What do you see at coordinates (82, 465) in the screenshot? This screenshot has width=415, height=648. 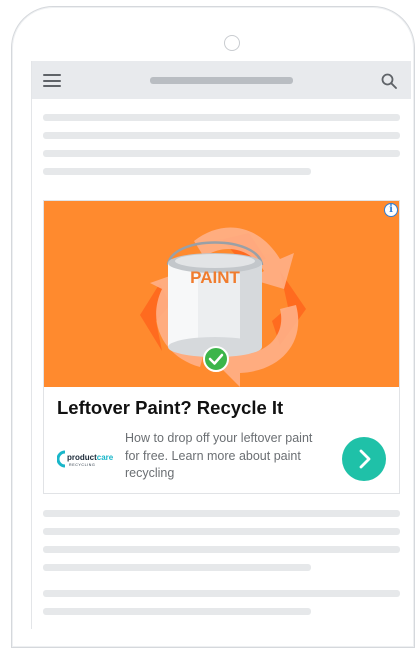 I see `brand-tagline: RECYCLING` at bounding box center [82, 465].